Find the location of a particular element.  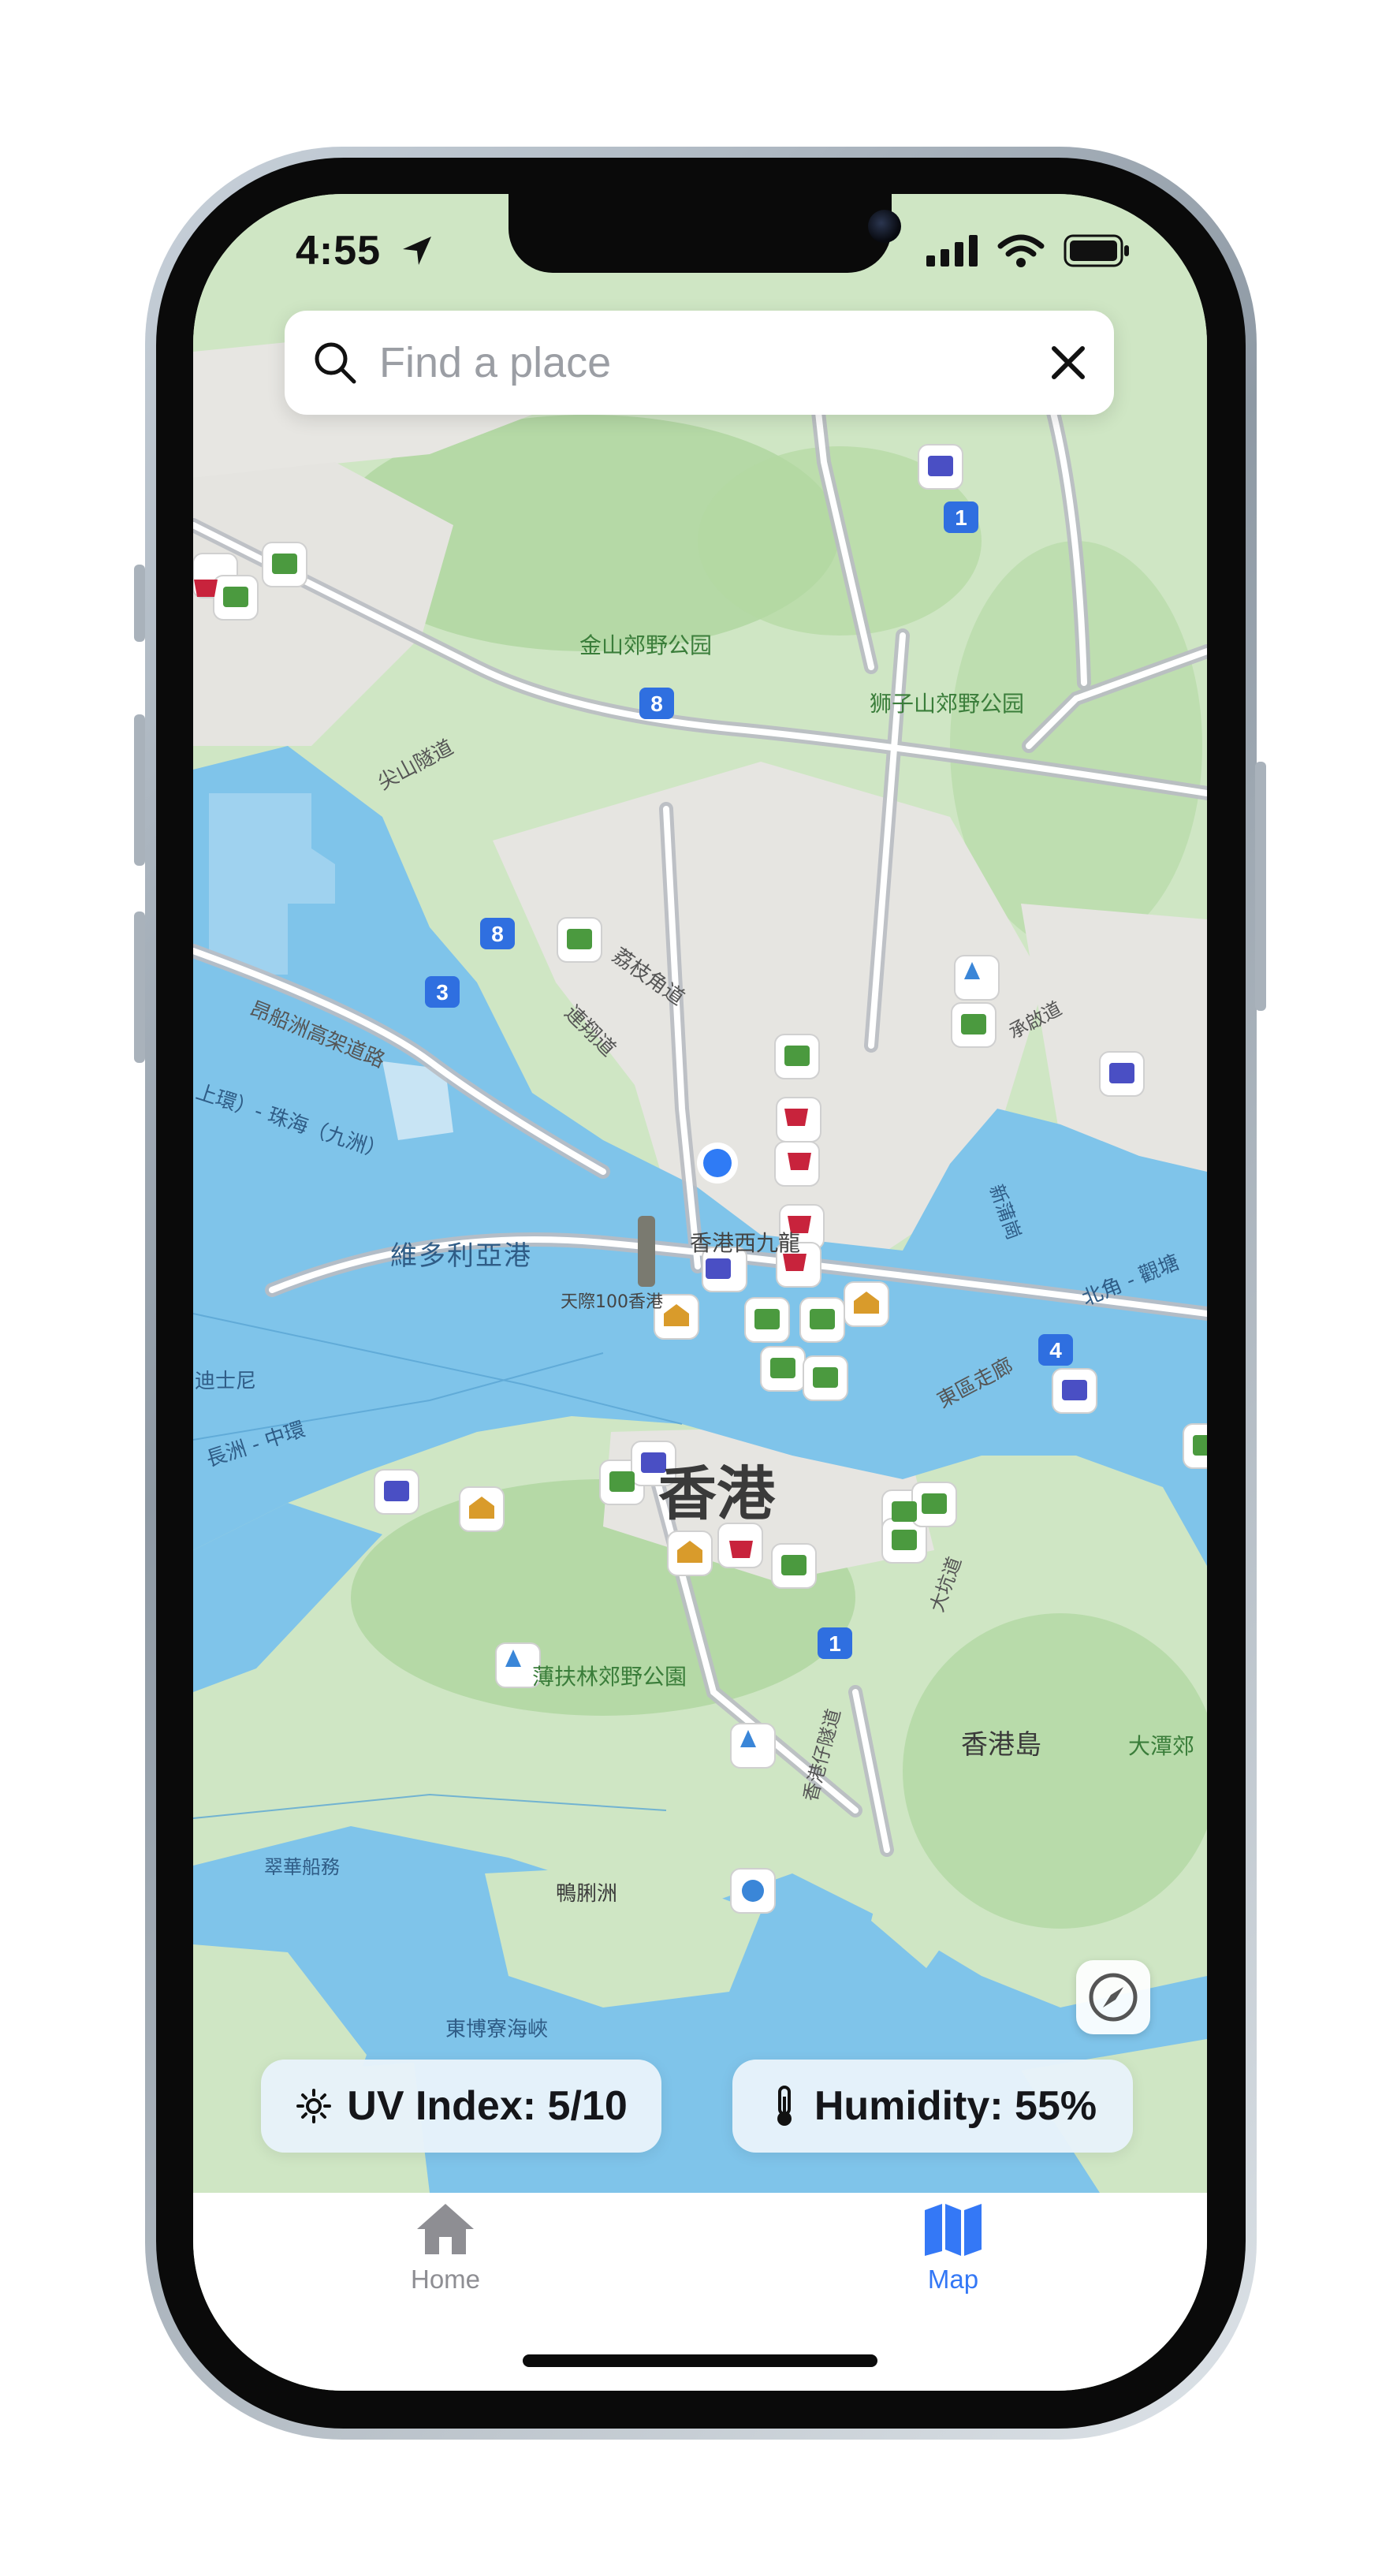

cellular-signal-icon is located at coordinates (952, 251).